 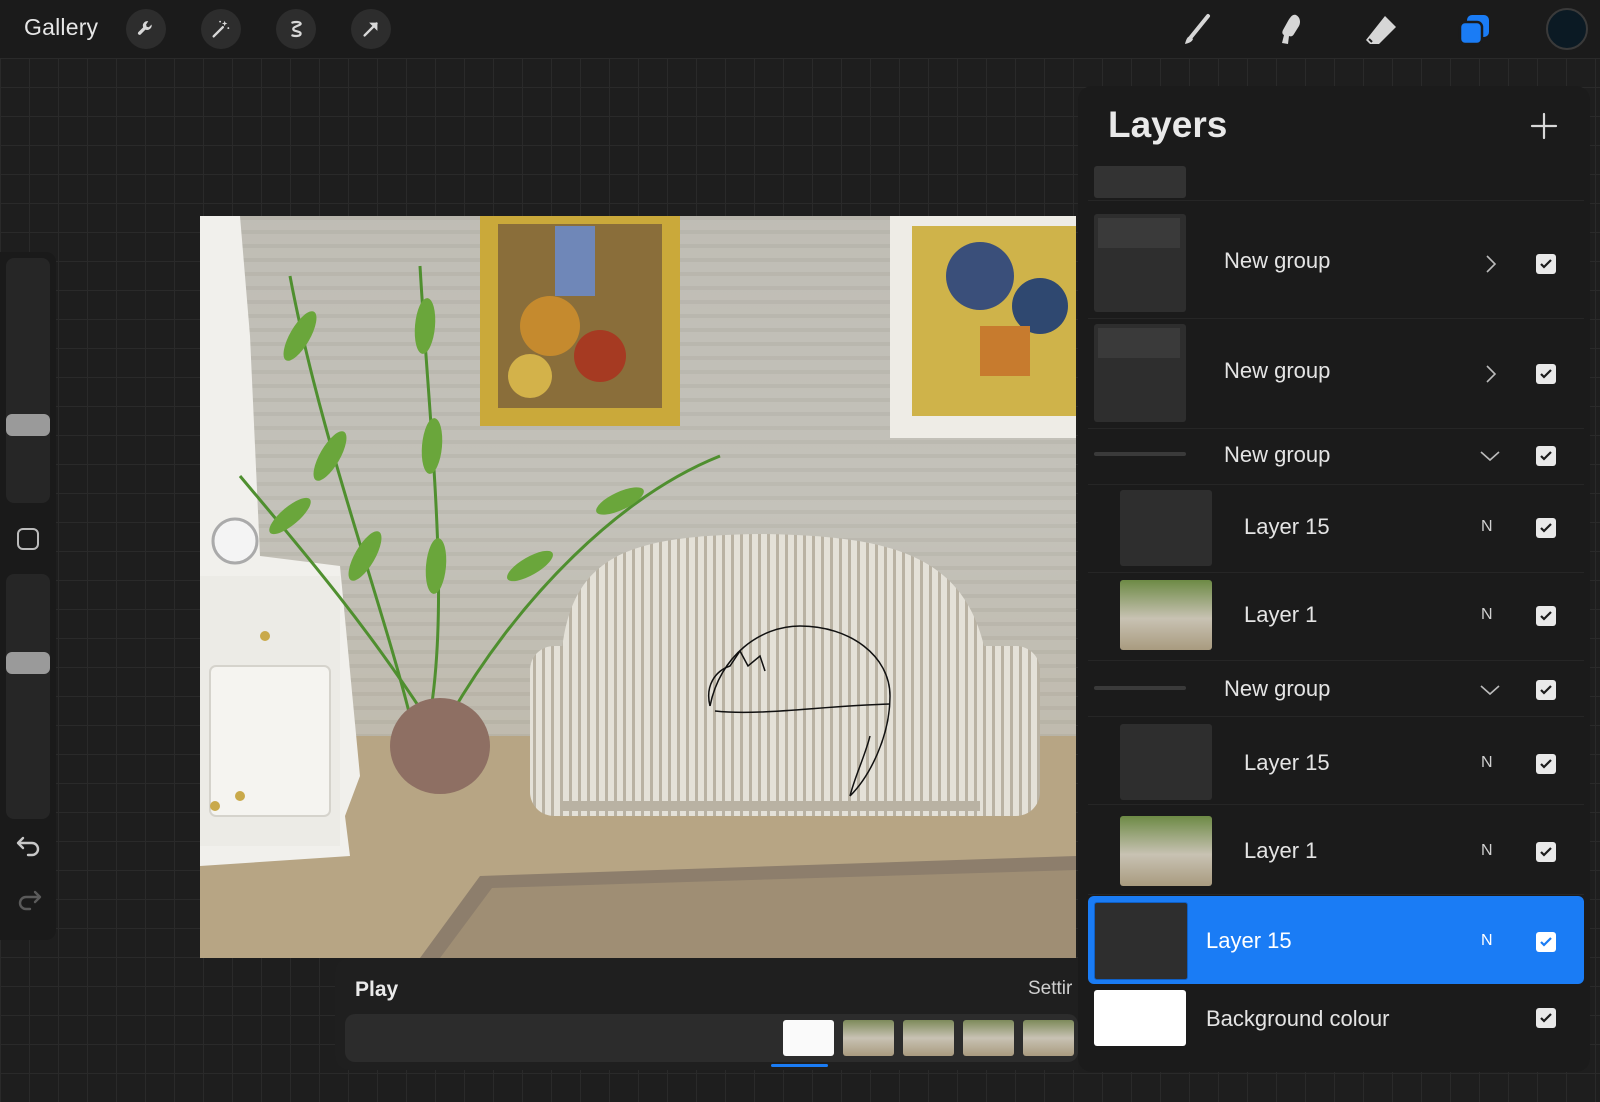 What do you see at coordinates (1140, 1018) in the screenshot?
I see `background-color-thumbnail` at bounding box center [1140, 1018].